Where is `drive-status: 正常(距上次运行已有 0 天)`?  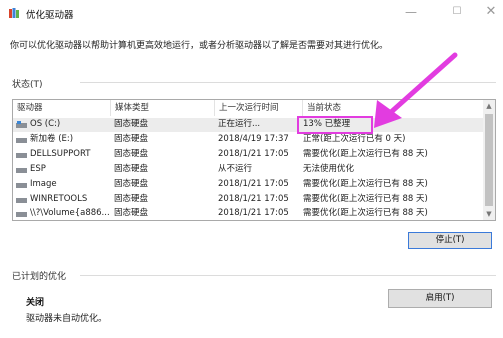
drive-status: 正常(距上次运行已有 0 天) is located at coordinates (354, 139).